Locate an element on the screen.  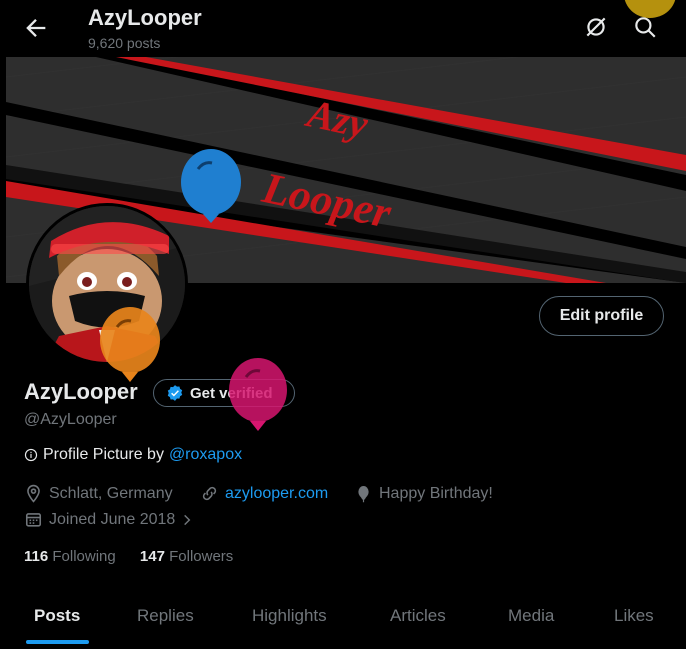
top-bar: AzyLooper 9,620 posts is located at coordinates (343, 28).